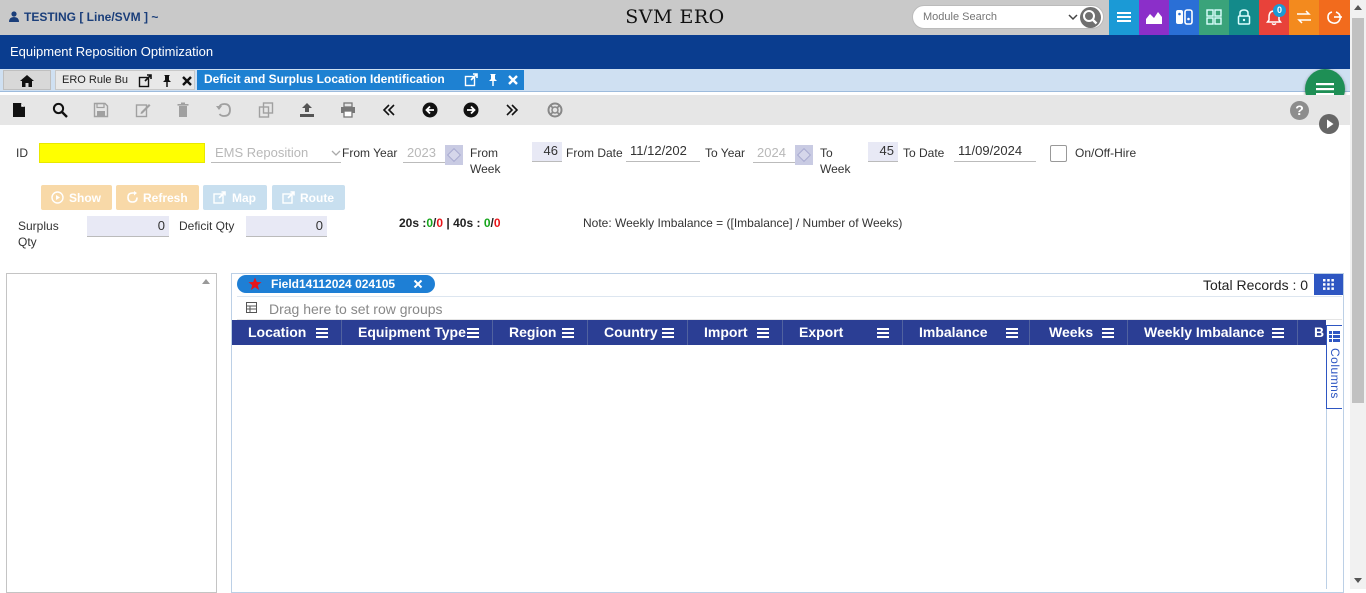 The width and height of the screenshot is (1366, 593). What do you see at coordinates (512, 110) in the screenshot?
I see `last-page-icon` at bounding box center [512, 110].